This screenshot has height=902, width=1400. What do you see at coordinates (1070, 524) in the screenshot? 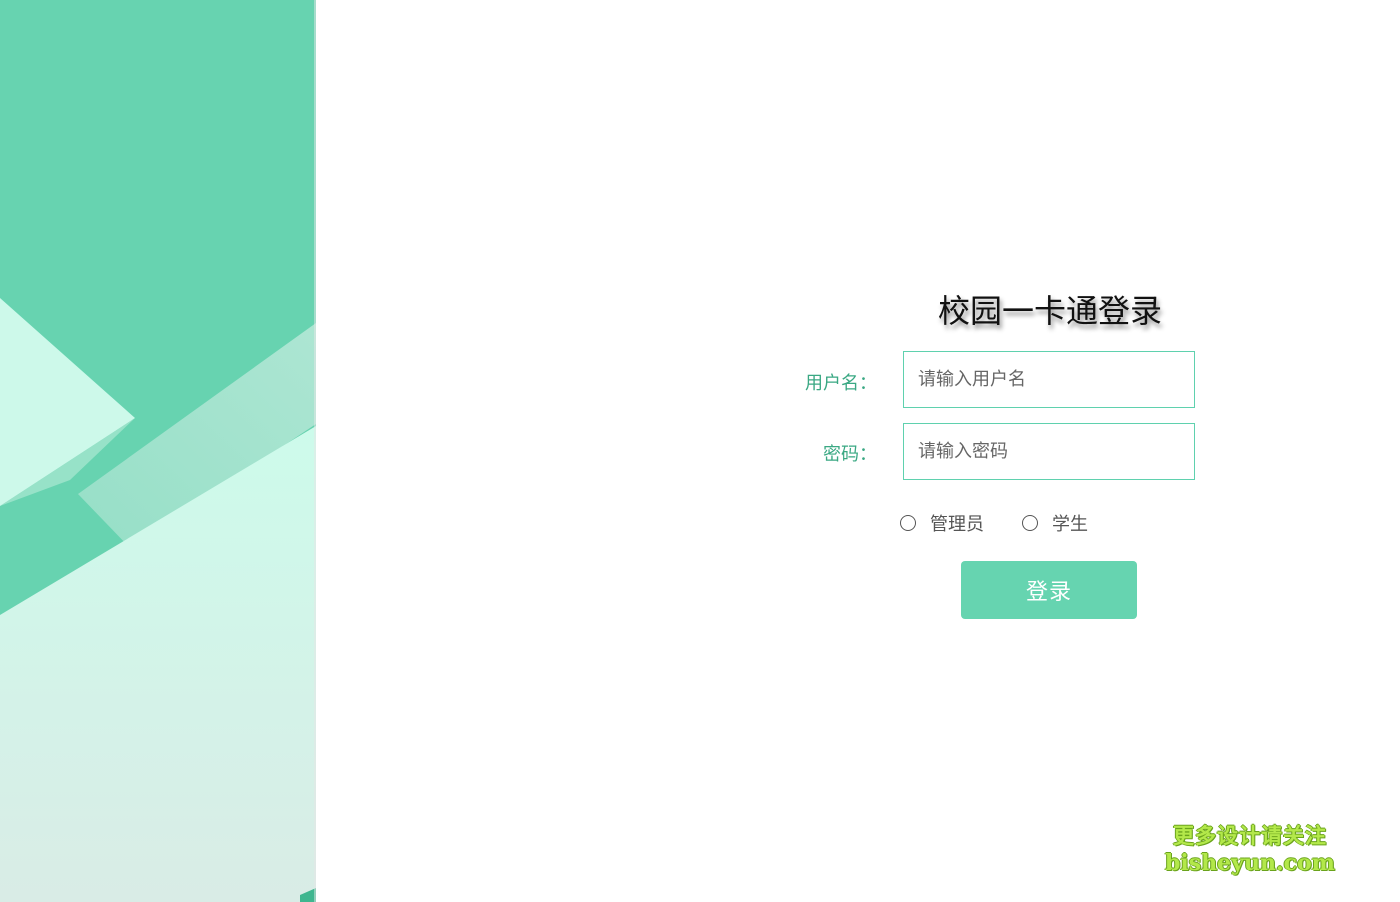
I see `role-label-student: 学生` at bounding box center [1070, 524].